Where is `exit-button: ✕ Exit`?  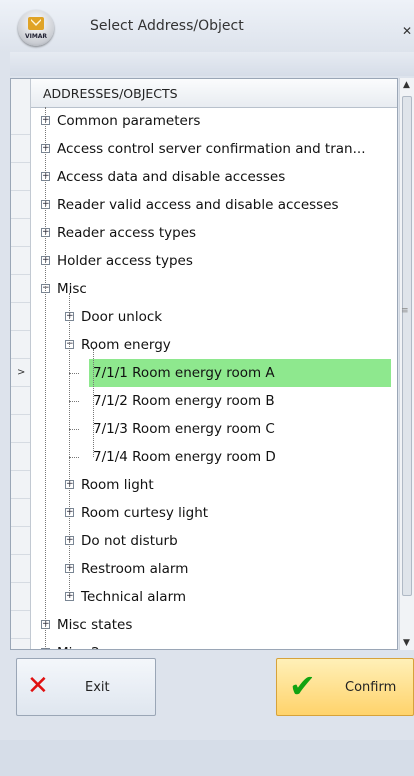
exit-button: ✕ Exit is located at coordinates (86, 687).